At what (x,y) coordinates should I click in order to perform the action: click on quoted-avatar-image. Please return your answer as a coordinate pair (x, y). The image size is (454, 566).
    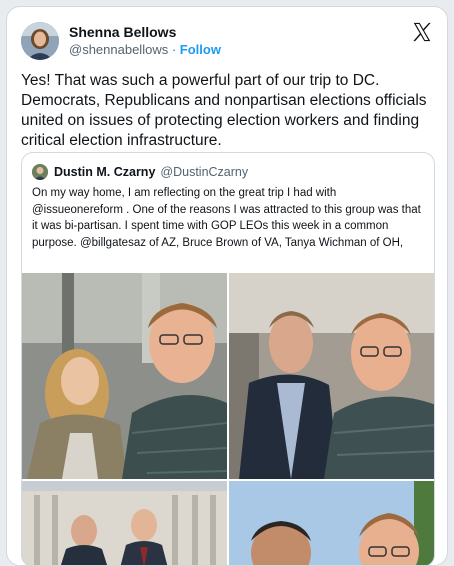
    Looking at the image, I should click on (40, 172).